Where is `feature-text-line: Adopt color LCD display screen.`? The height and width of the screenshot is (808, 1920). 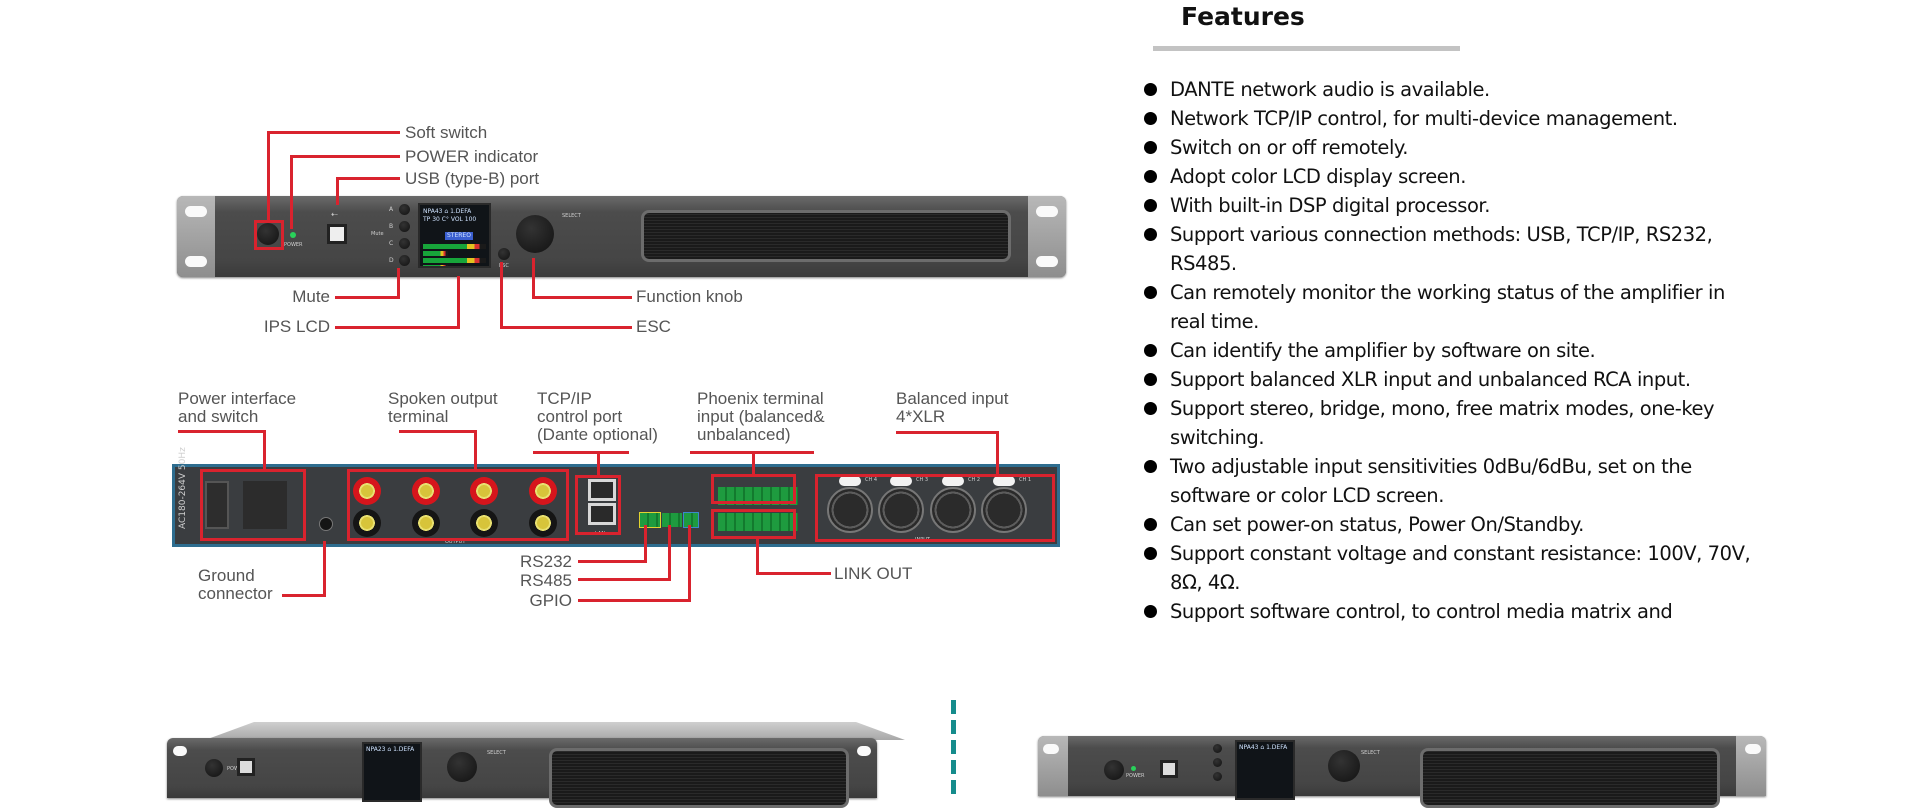
feature-text-line: Adopt color LCD display screen. is located at coordinates (1318, 176).